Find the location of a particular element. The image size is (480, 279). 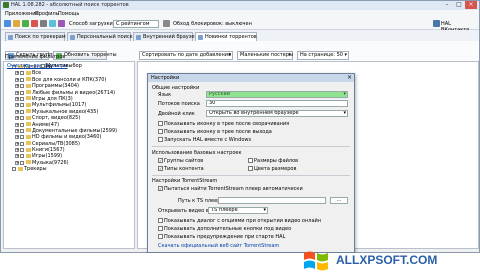

posters-select: Маленькие постеры is located at coordinates (265, 55).